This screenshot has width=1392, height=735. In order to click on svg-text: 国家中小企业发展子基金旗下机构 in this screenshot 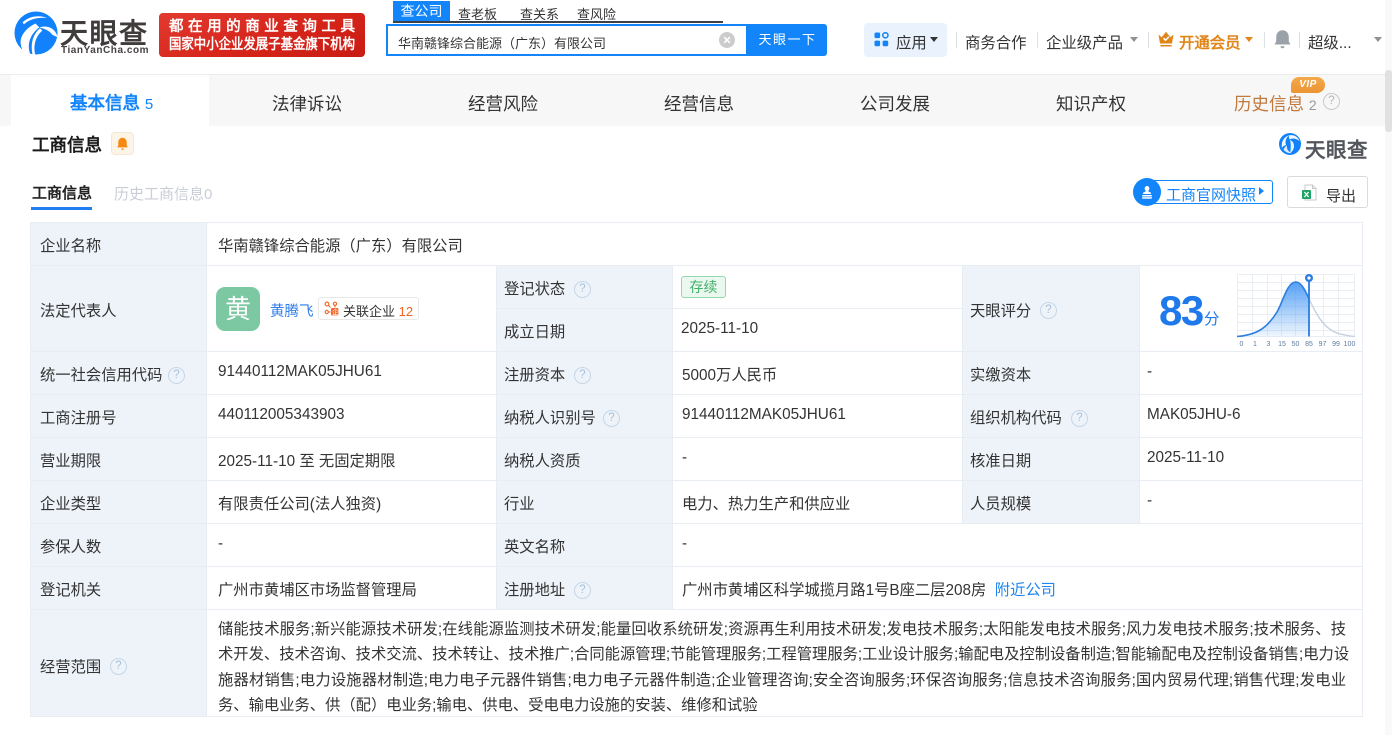, I will do `click(262, 44)`.